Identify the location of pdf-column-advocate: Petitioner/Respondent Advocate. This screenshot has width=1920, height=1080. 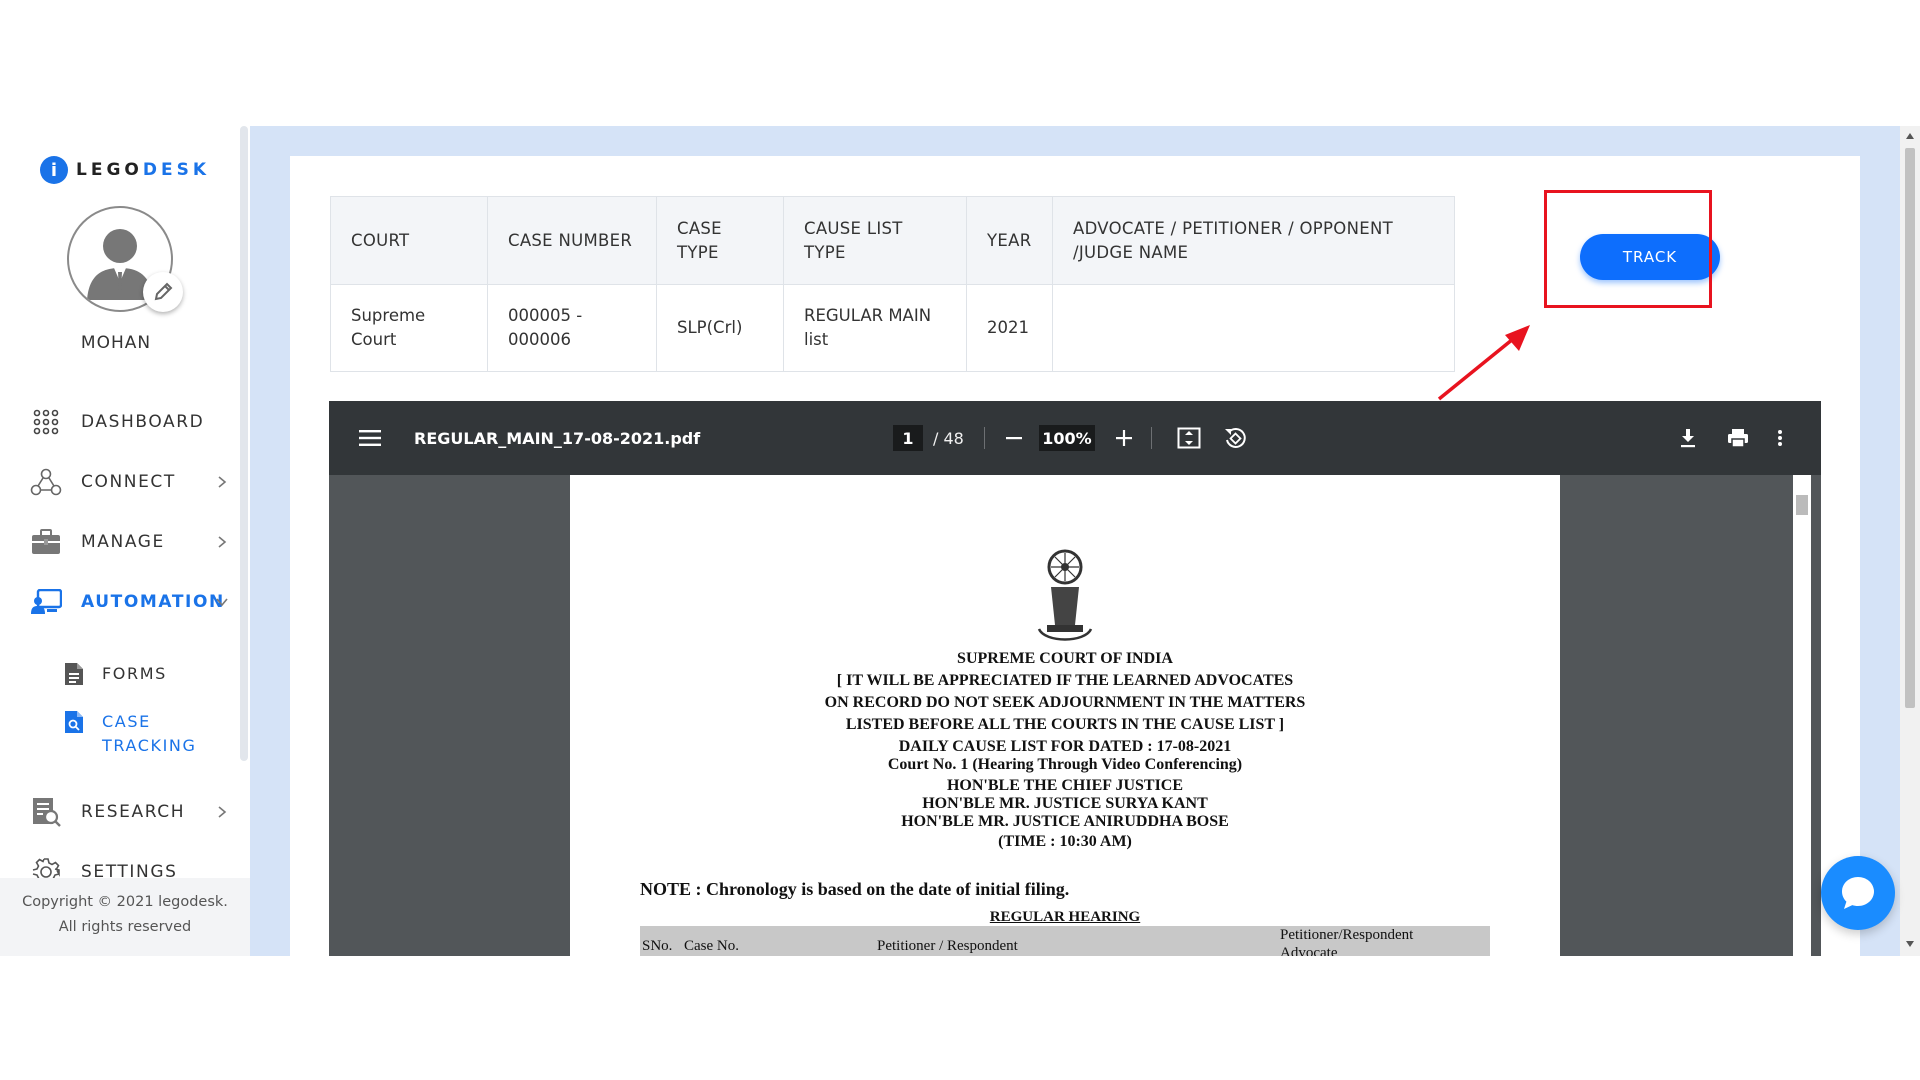
(1347, 941).